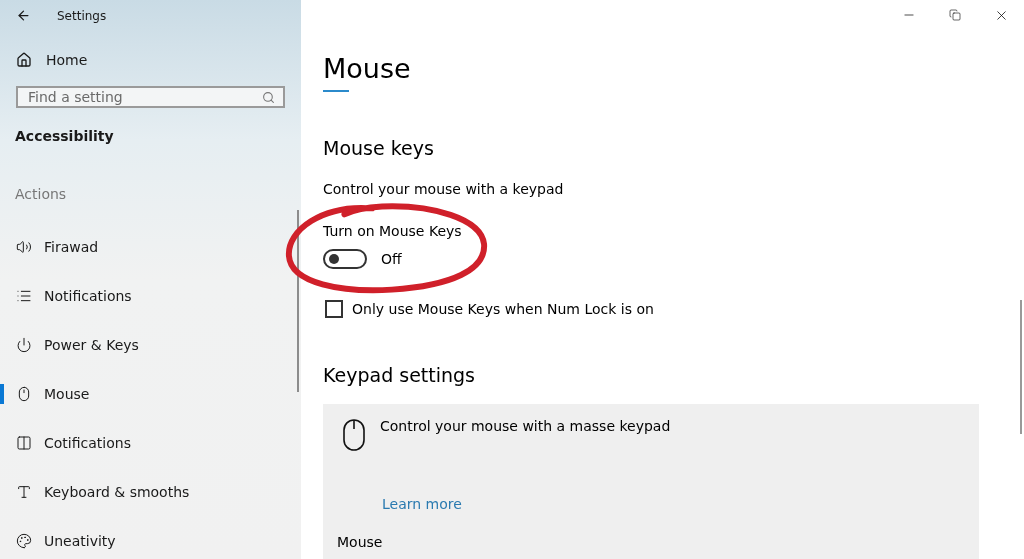 This screenshot has height=559, width=1024. Describe the element at coordinates (955, 15) in the screenshot. I see `restore-icon` at that location.